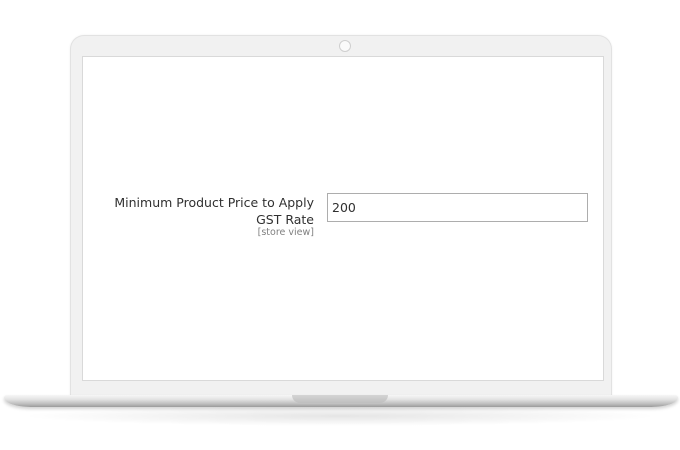 Image resolution: width=680 pixels, height=450 pixels. I want to click on laptop-shadow, so click(340, 416).